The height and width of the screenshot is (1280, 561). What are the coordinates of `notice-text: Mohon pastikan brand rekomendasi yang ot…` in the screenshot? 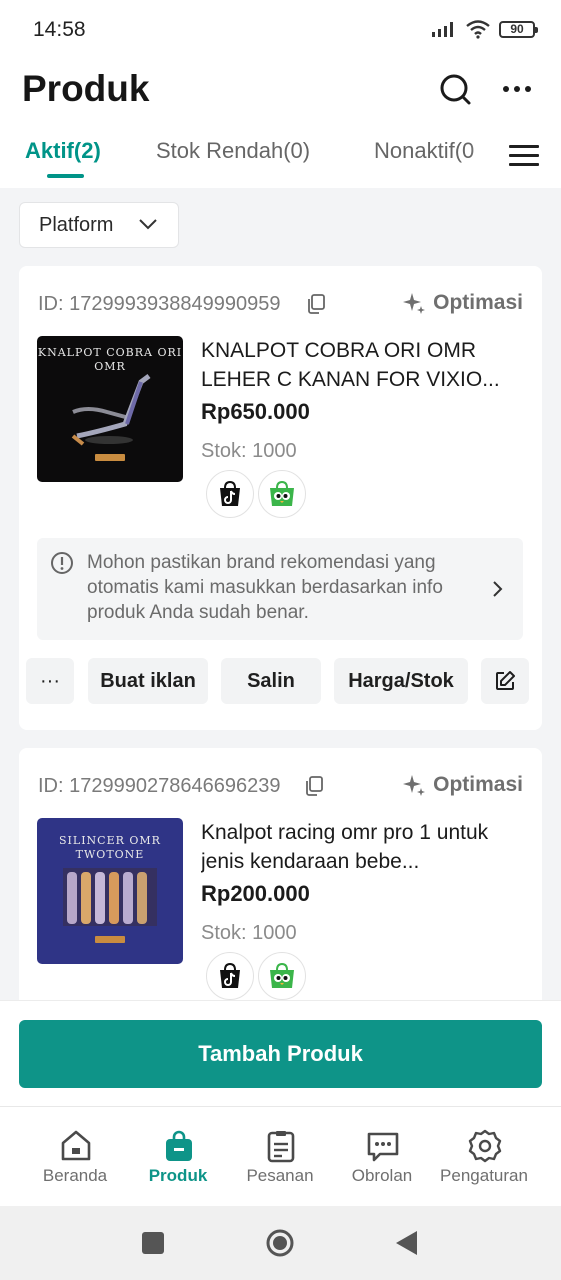 It's located at (265, 587).